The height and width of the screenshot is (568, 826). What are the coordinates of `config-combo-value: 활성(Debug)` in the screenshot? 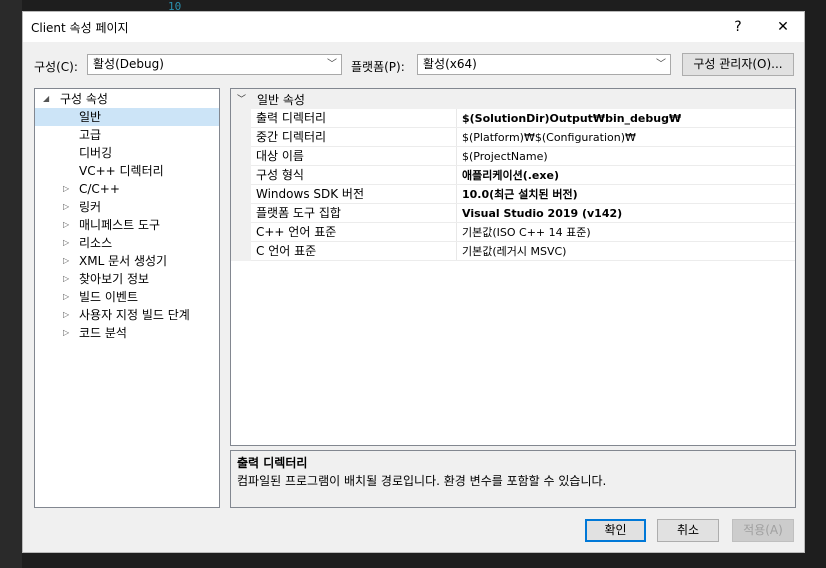 It's located at (128, 64).